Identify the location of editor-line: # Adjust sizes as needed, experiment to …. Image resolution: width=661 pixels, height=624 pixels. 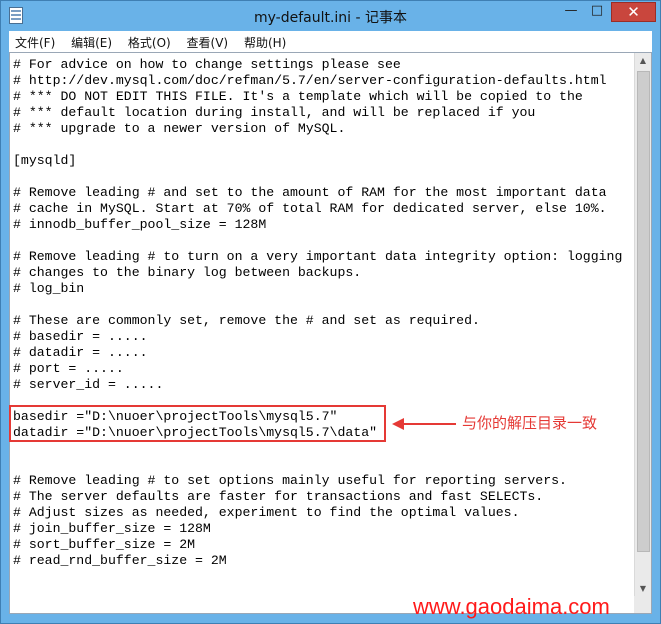
(266, 512).